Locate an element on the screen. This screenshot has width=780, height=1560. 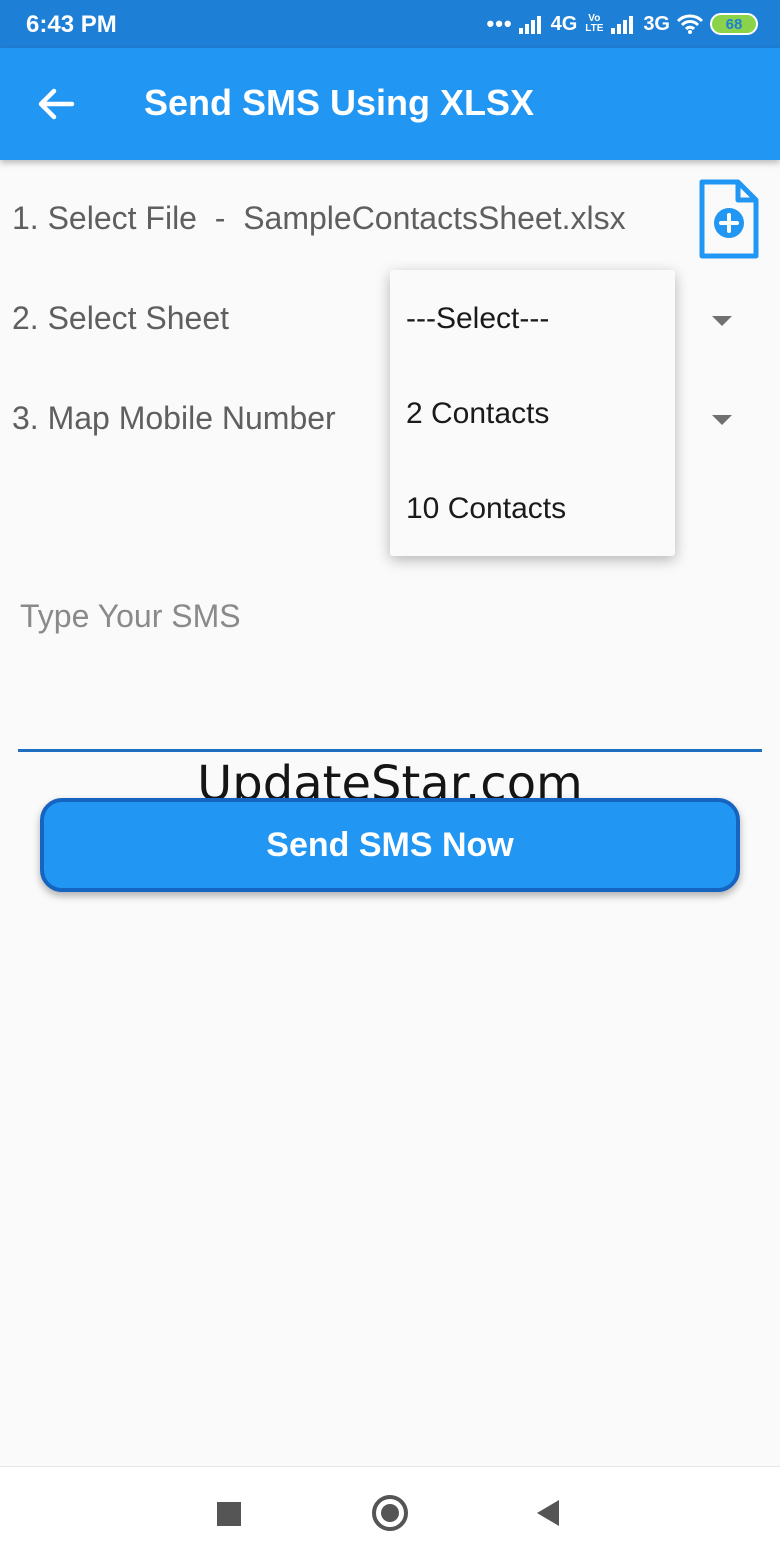
map-mobile-label: 3. Map Mobile Number is located at coordinates (174, 418).